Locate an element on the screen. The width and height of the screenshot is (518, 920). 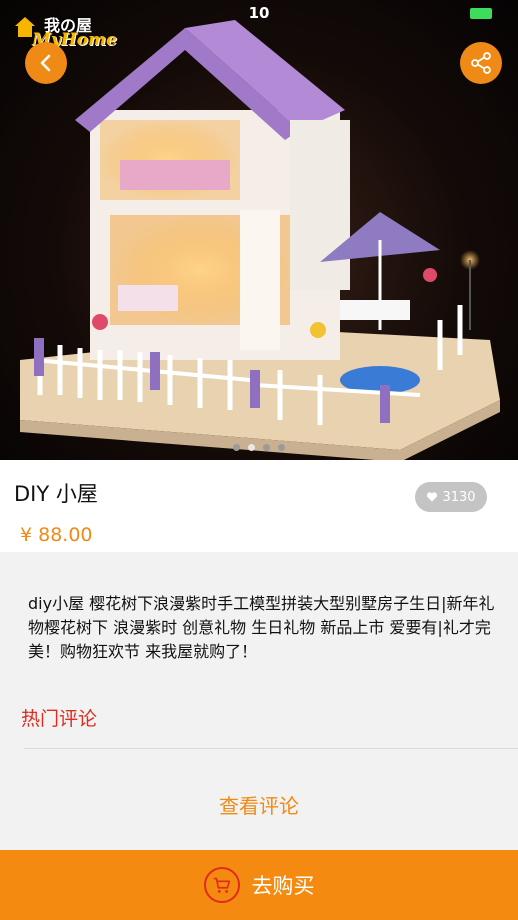
like-button: 3130 is located at coordinates (451, 497).